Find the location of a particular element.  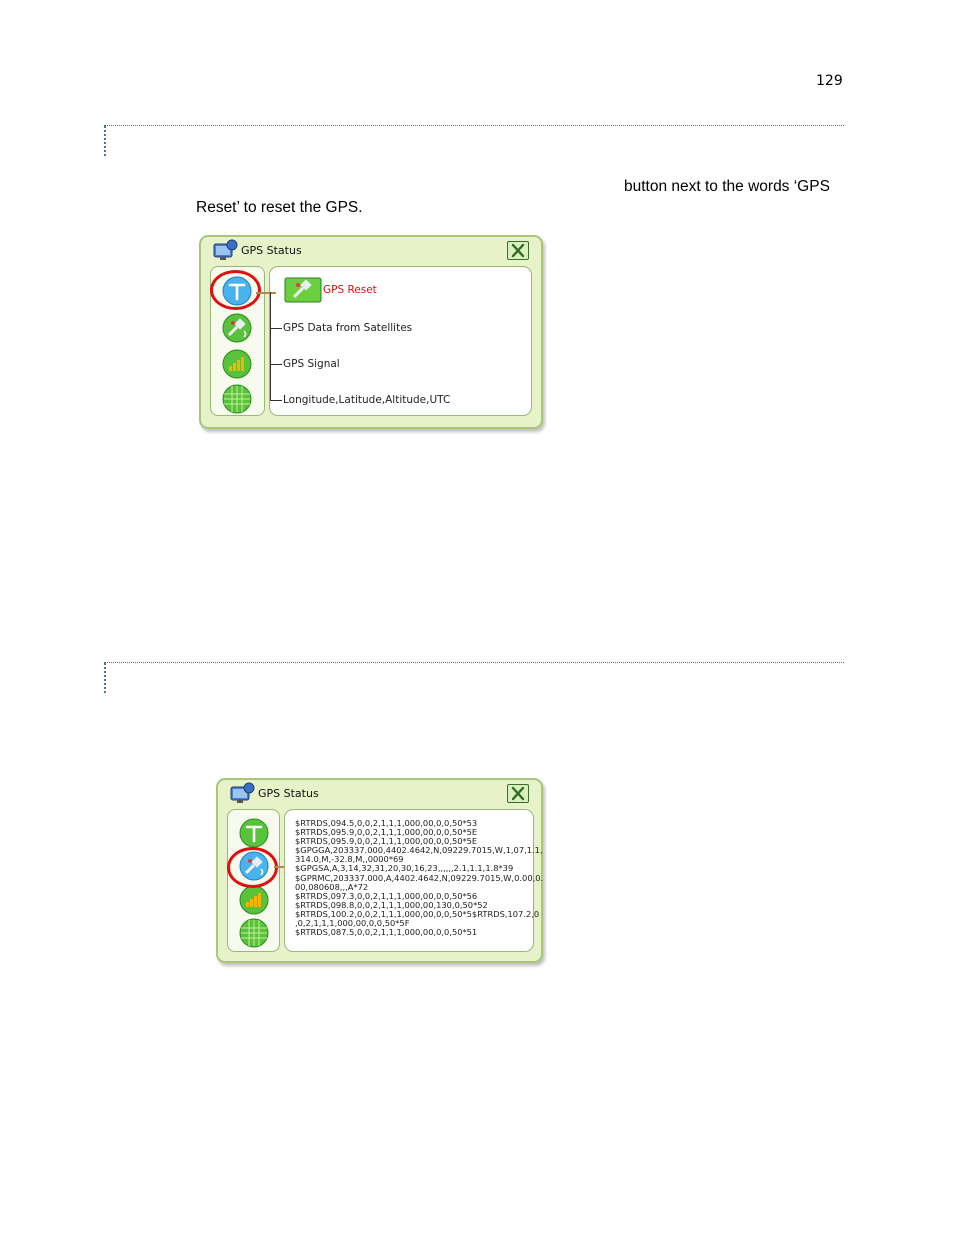

gps-reset-button-icon is located at coordinates (303, 290).